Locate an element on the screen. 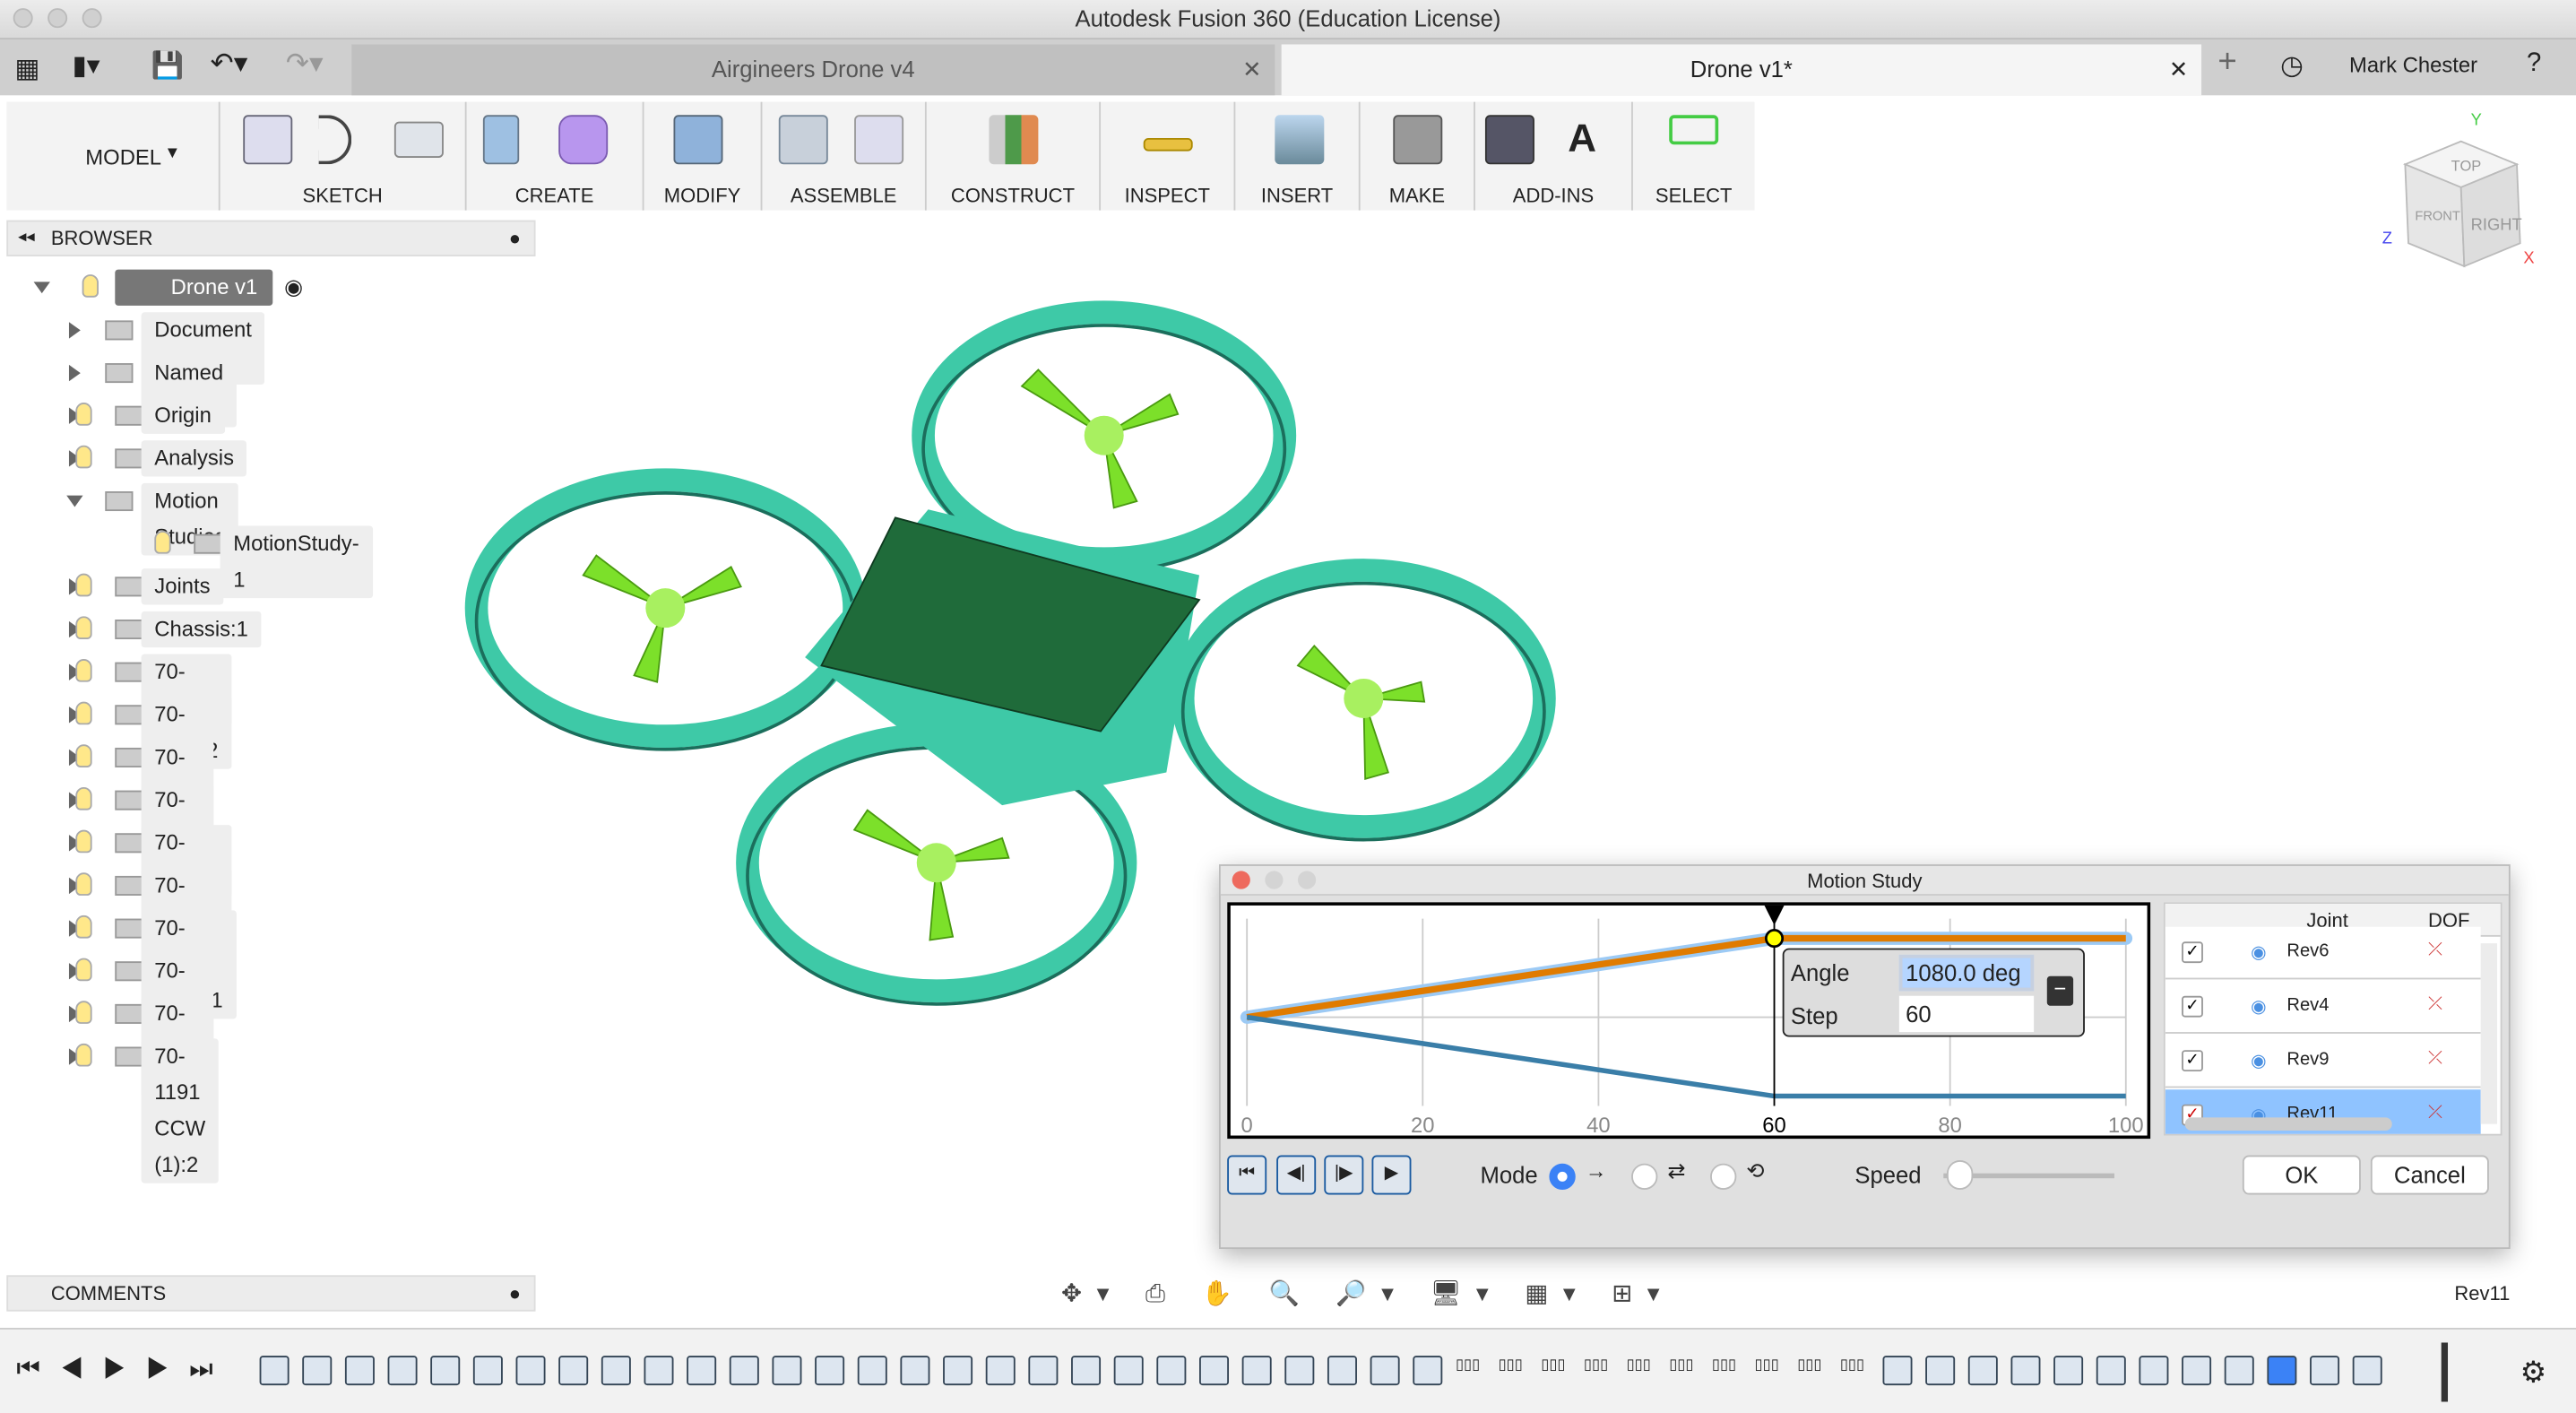 The height and width of the screenshot is (1413, 2576). save-icon: 💾 is located at coordinates (168, 65).